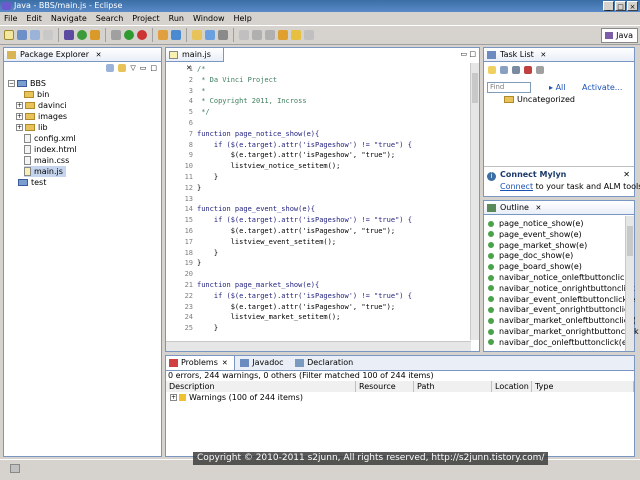 This screenshot has height=480, width=640. What do you see at coordinates (512, 386) in the screenshot?
I see `column-location: Location` at bounding box center [512, 386].